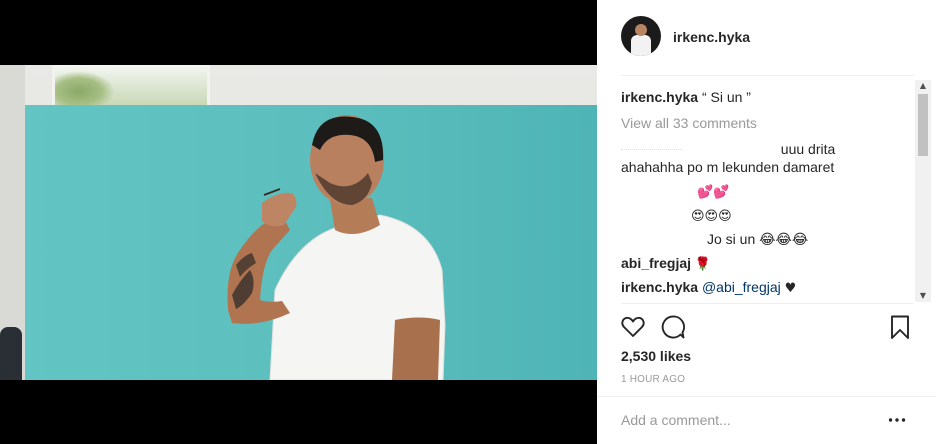 The image size is (936, 444). What do you see at coordinates (703, 264) in the screenshot?
I see `comment-text: 🌹` at bounding box center [703, 264].